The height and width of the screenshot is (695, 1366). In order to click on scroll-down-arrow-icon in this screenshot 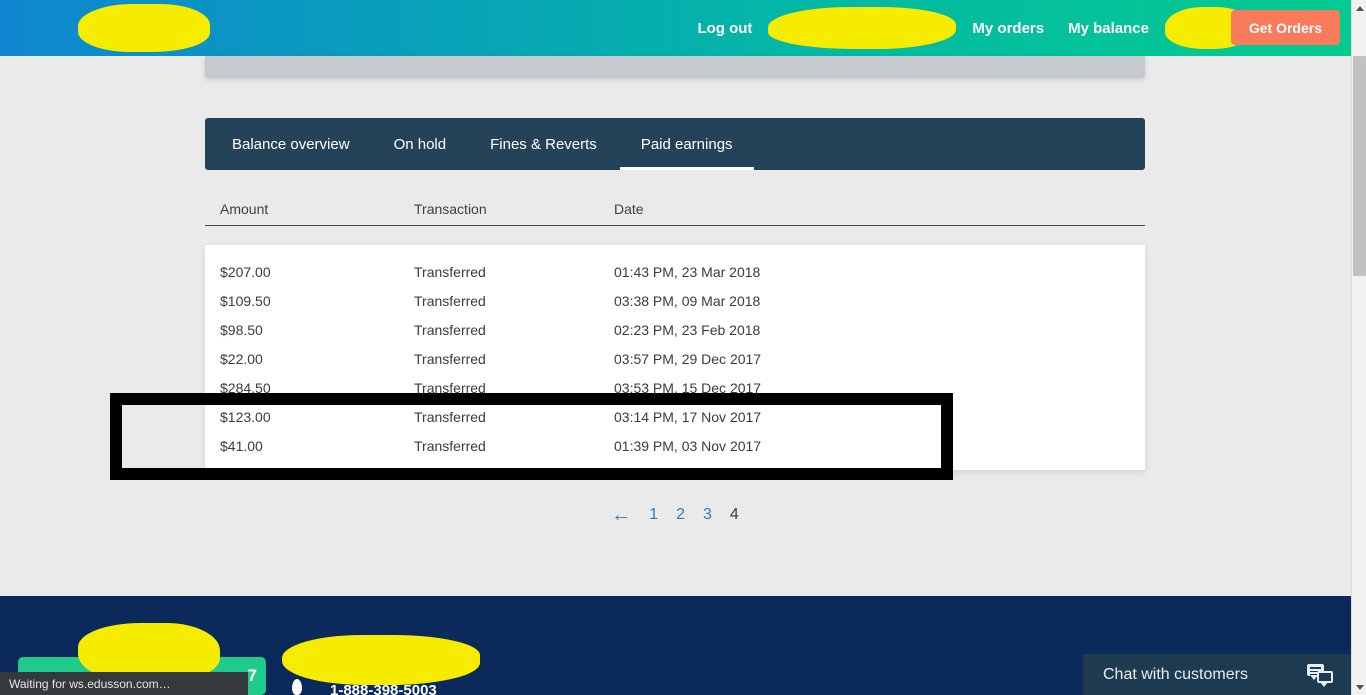, I will do `click(1359, 687)`.